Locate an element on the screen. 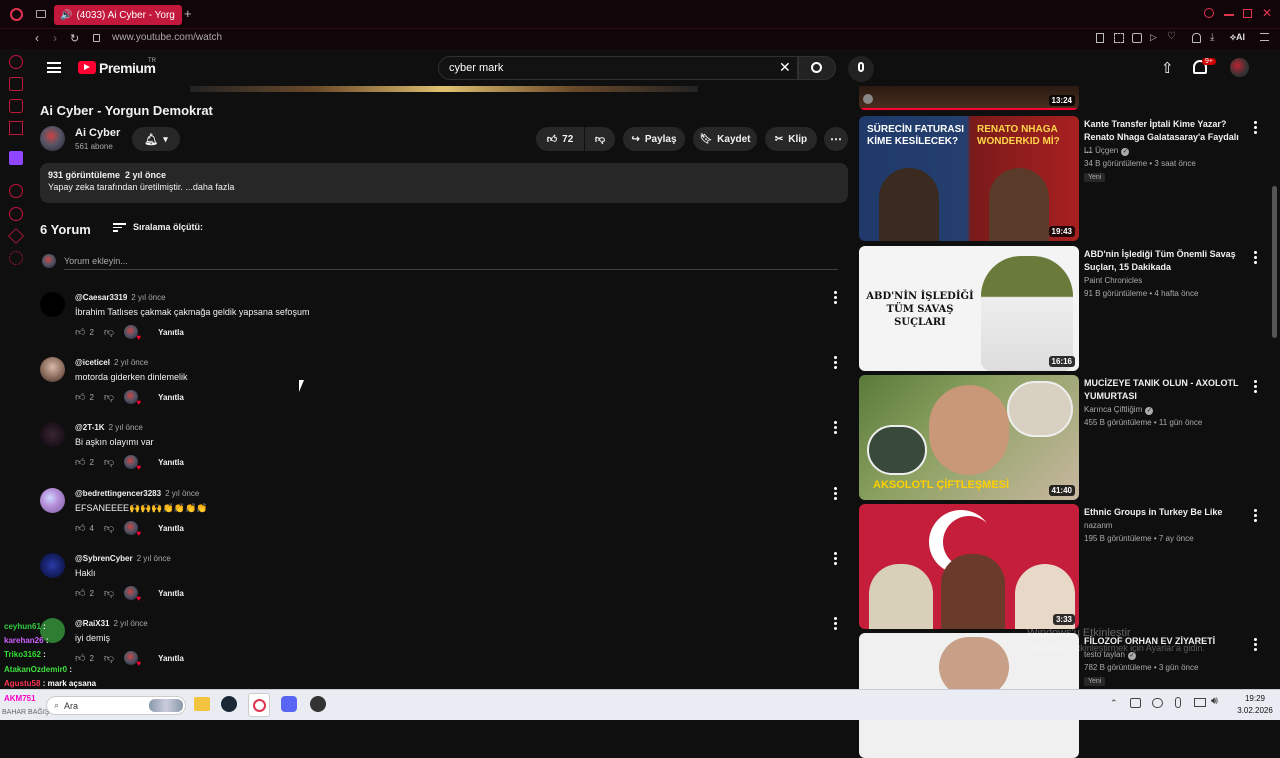 This screenshot has width=1280, height=758. url-field: www.youtube.com/watch is located at coordinates (167, 37).